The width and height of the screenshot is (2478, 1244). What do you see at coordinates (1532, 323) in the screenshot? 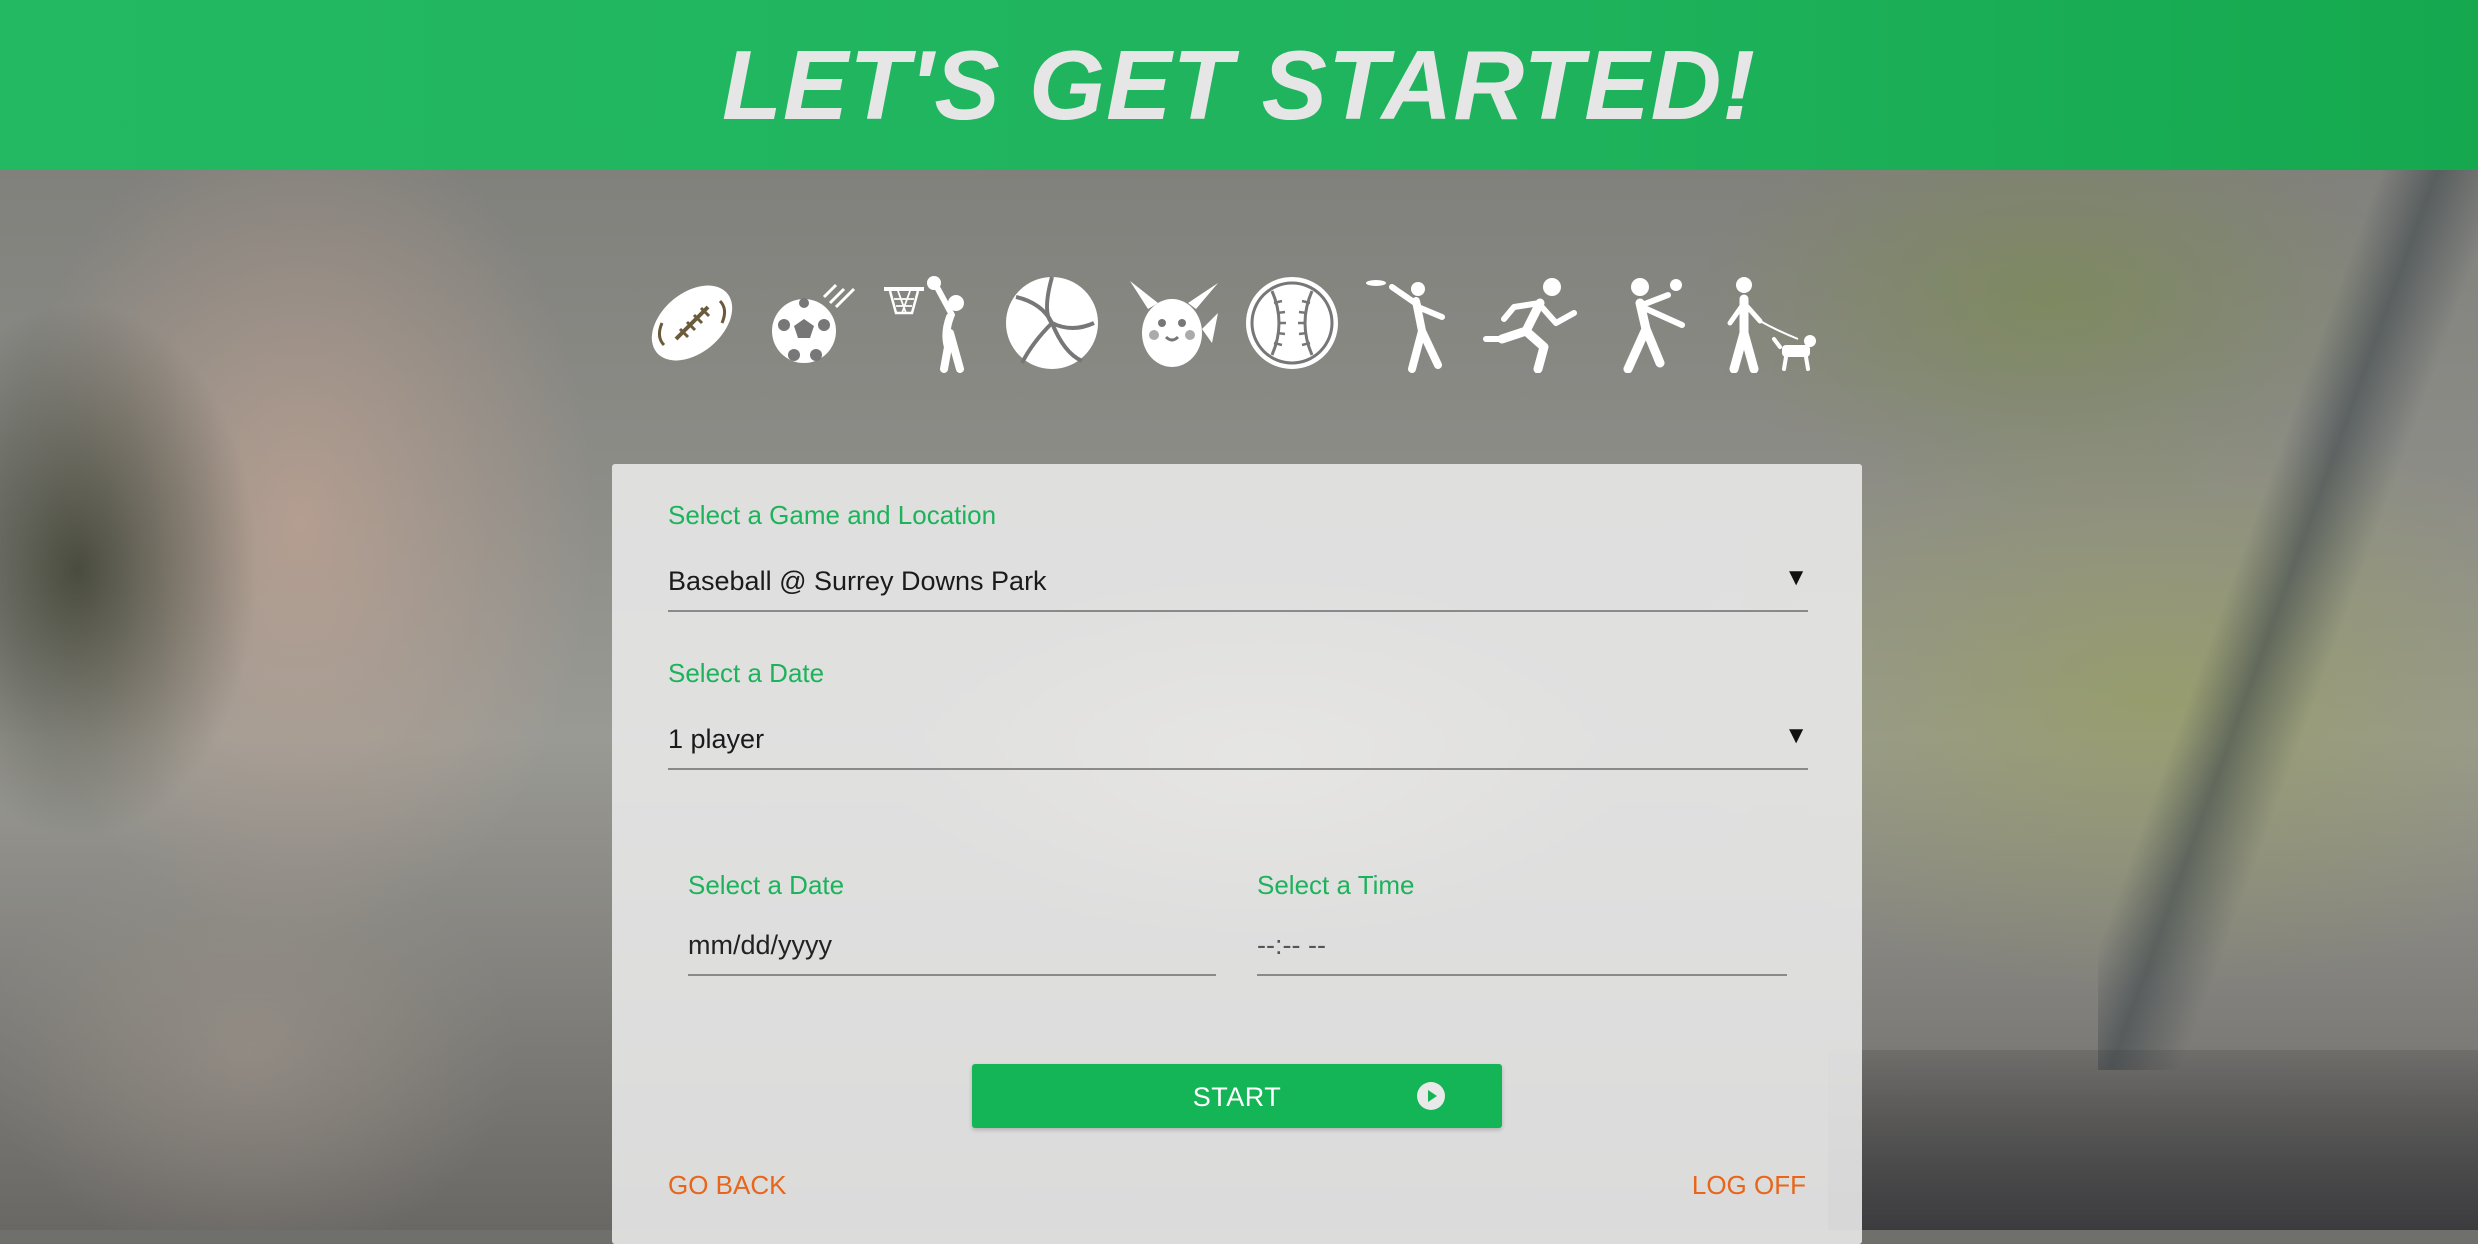
I see `running-icon` at bounding box center [1532, 323].